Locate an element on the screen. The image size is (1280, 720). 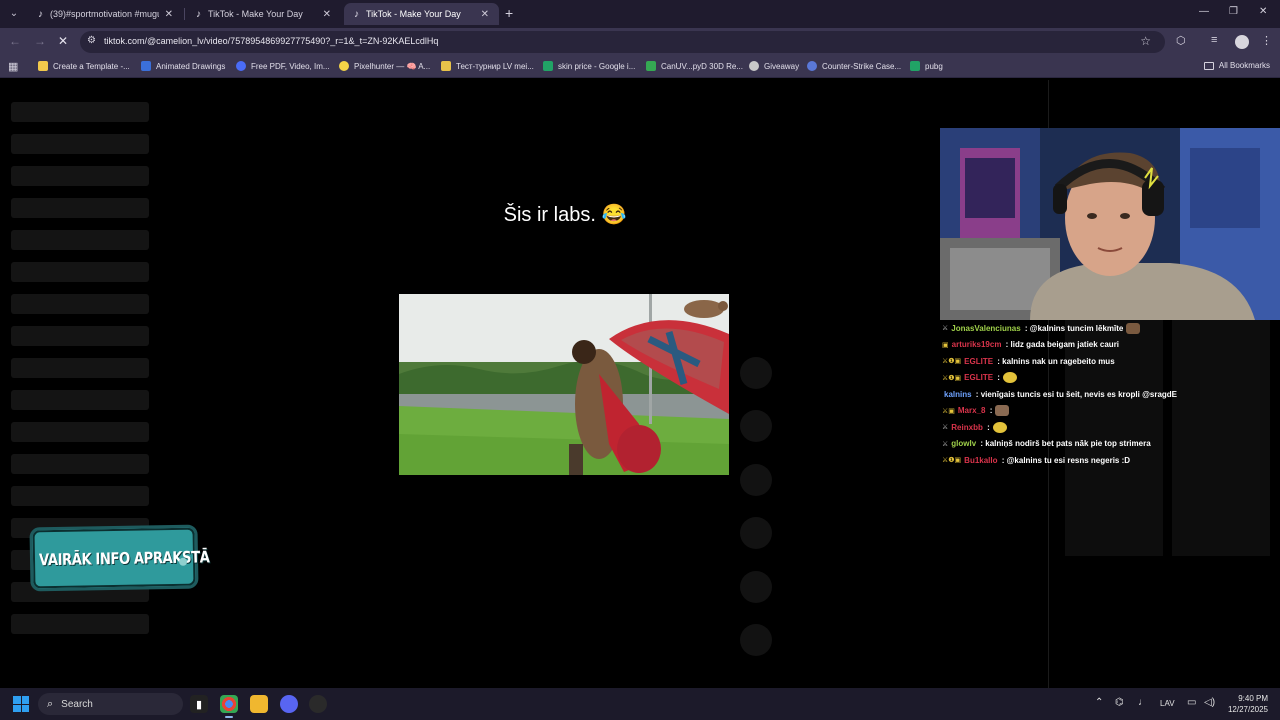
bookmark-item: Giveaway is located at coordinates (774, 66).